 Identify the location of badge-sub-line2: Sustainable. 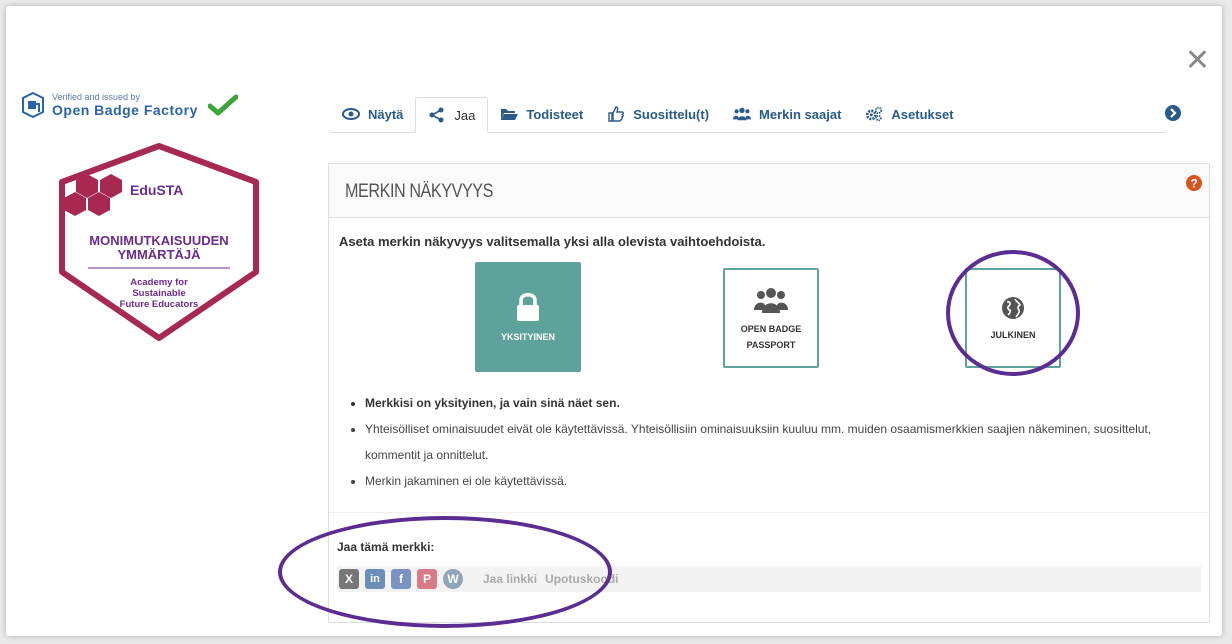
(159, 293).